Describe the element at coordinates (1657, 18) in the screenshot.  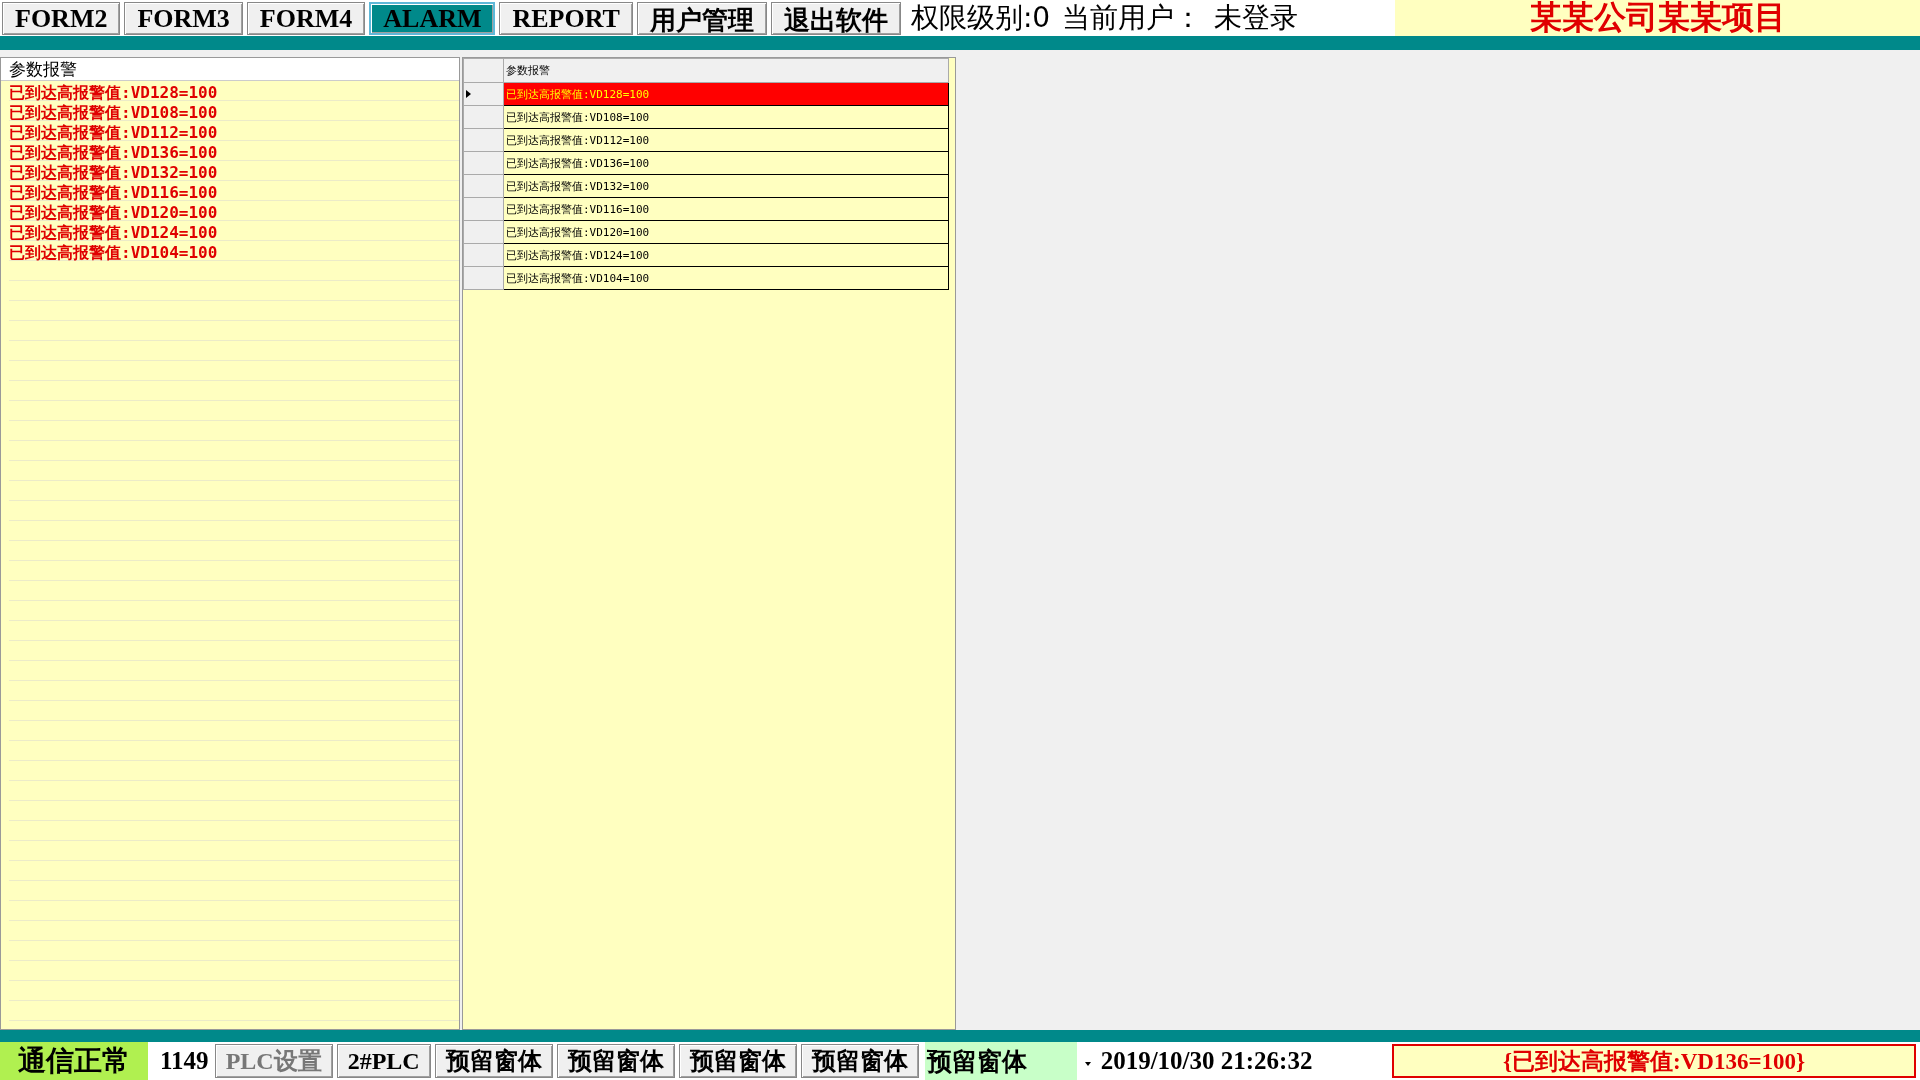
I see `project-title: 某某公司某某项目` at that location.